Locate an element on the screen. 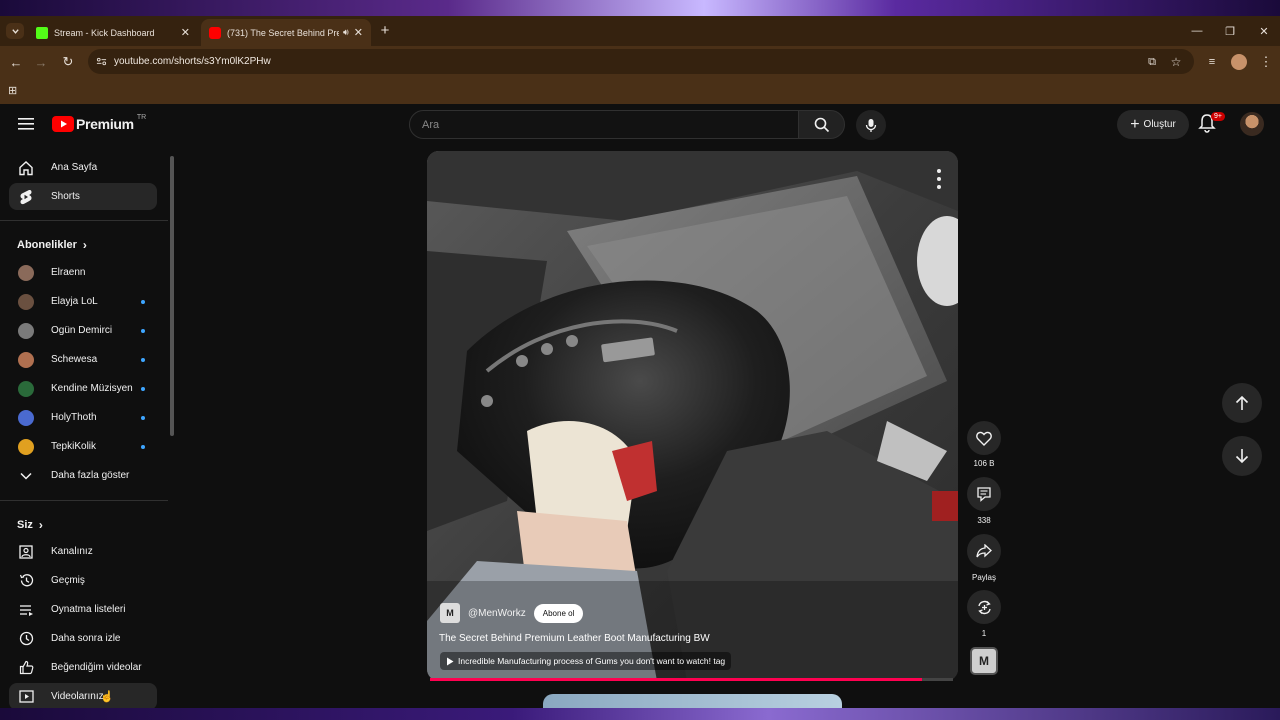 Image resolution: width=1280 pixels, height=720 pixels. account-avatar is located at coordinates (1252, 124).